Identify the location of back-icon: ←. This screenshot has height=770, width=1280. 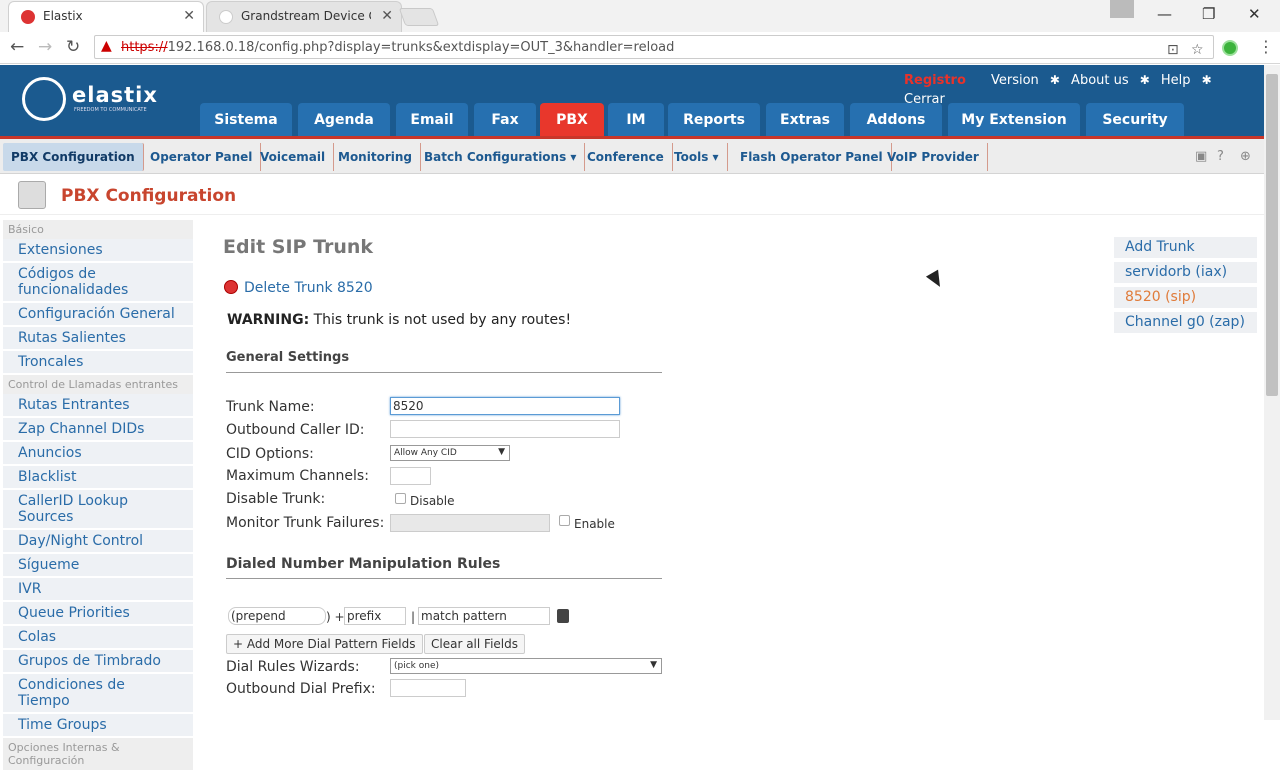
(17, 47).